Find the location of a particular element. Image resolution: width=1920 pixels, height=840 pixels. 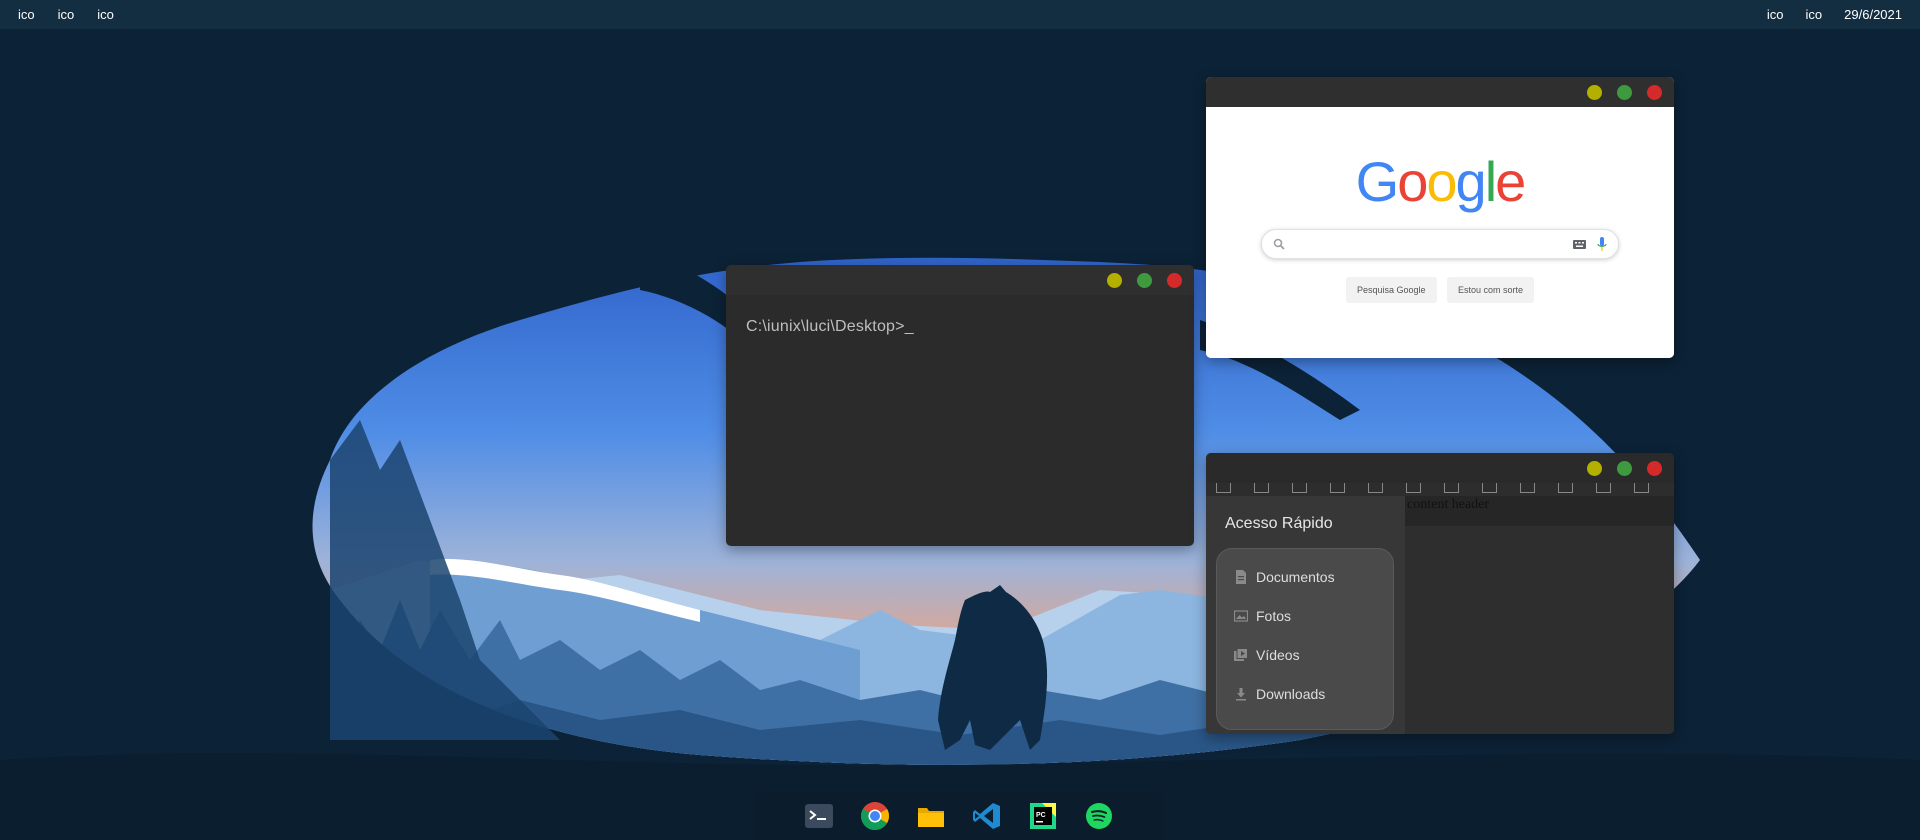

sidebar-item-label: Downloads is located at coordinates (1291, 694).